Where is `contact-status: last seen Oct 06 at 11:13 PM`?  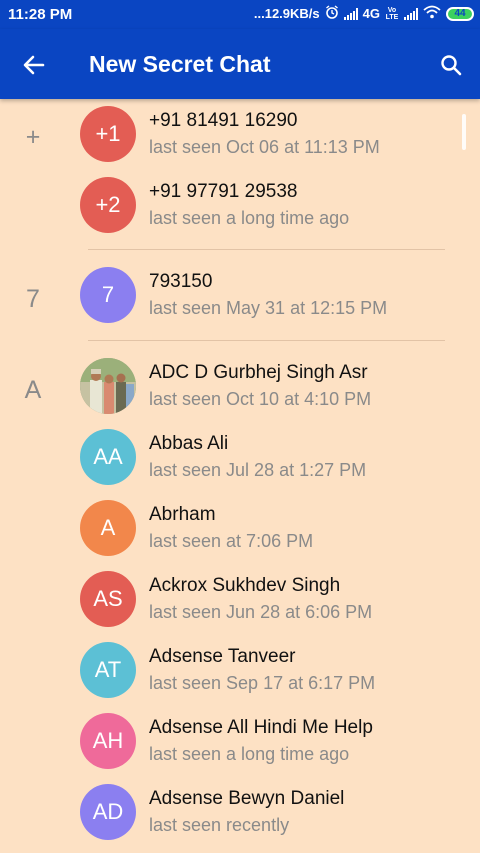 contact-status: last seen Oct 06 at 11:13 PM is located at coordinates (264, 147).